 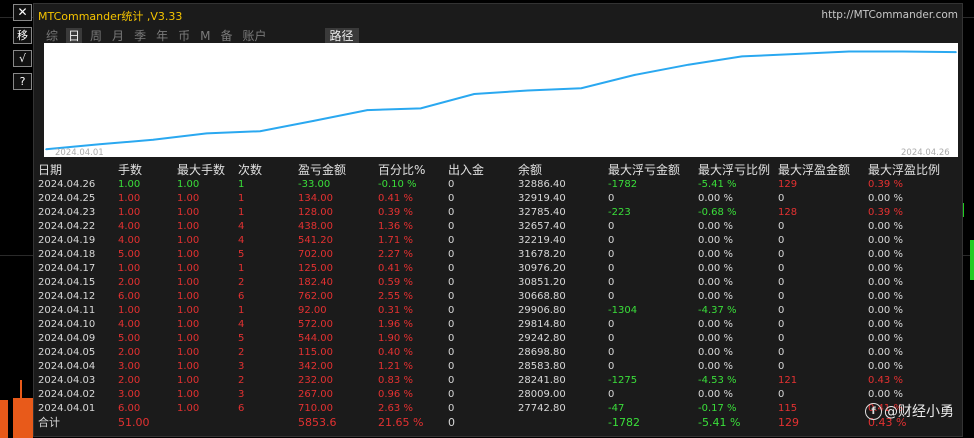 I want to click on cell-date: 2024.04.11, so click(x=67, y=310).